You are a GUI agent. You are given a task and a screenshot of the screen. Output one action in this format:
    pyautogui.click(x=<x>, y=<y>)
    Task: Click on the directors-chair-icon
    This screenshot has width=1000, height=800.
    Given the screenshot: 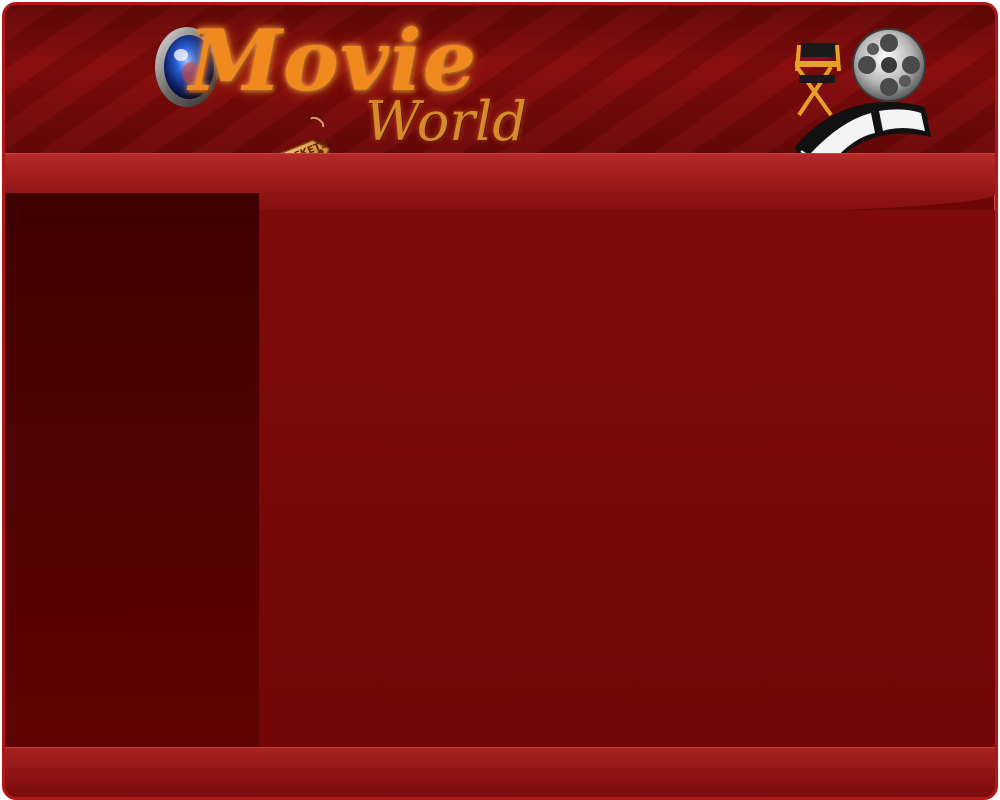 What is the action you would take?
    pyautogui.click(x=818, y=80)
    